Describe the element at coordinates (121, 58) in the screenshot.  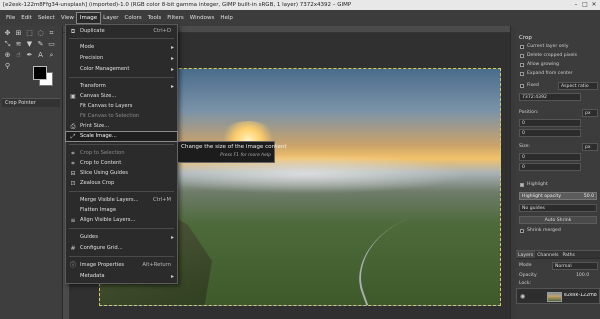
I see `menu-item-precision: Precision ▸` at that location.